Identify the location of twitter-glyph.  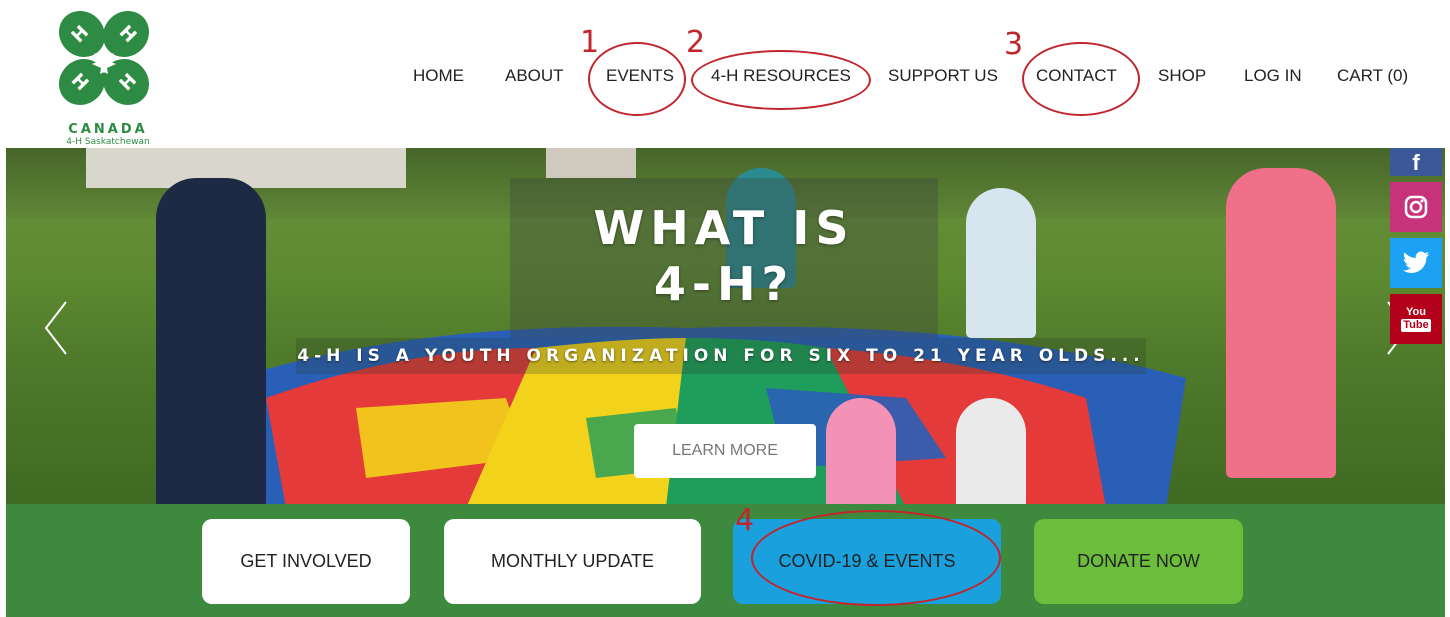
(1416, 262).